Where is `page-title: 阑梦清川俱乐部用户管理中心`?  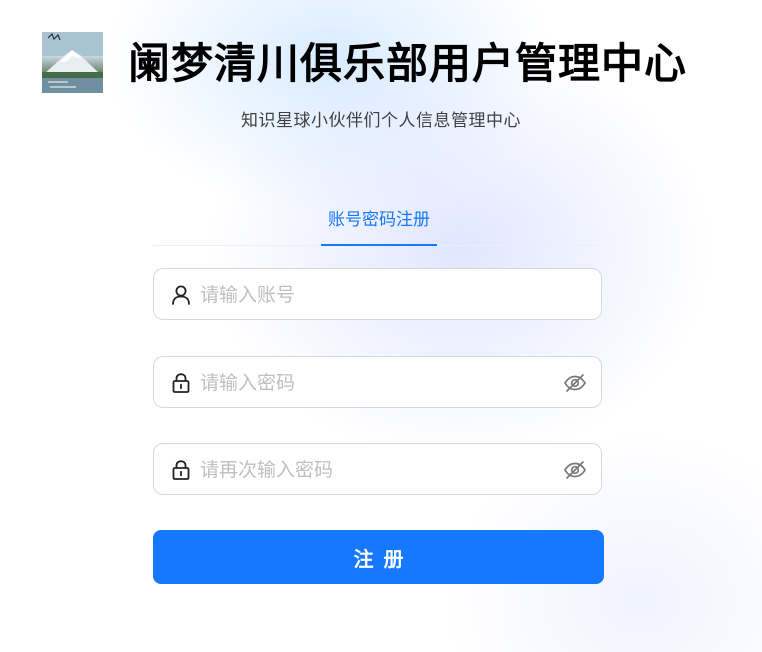 page-title: 阑梦清川俱乐部用户管理中心 is located at coordinates (408, 63).